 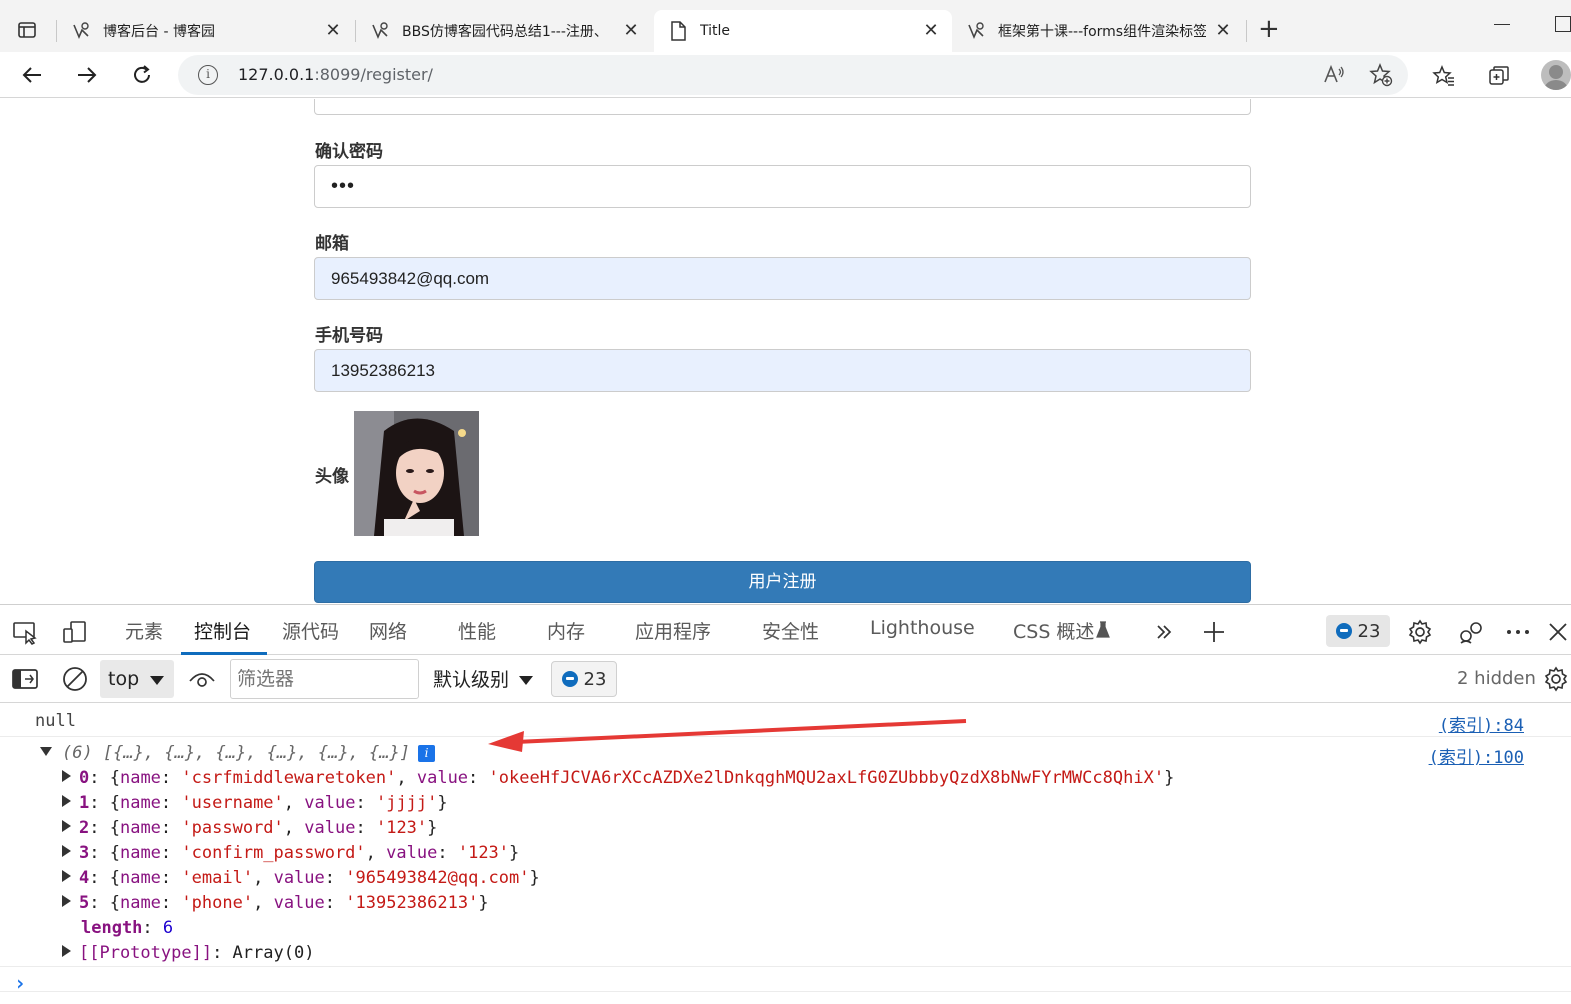 What do you see at coordinates (335, 74) in the screenshot?
I see `url-text: 127.0.0.1:8099/register/` at bounding box center [335, 74].